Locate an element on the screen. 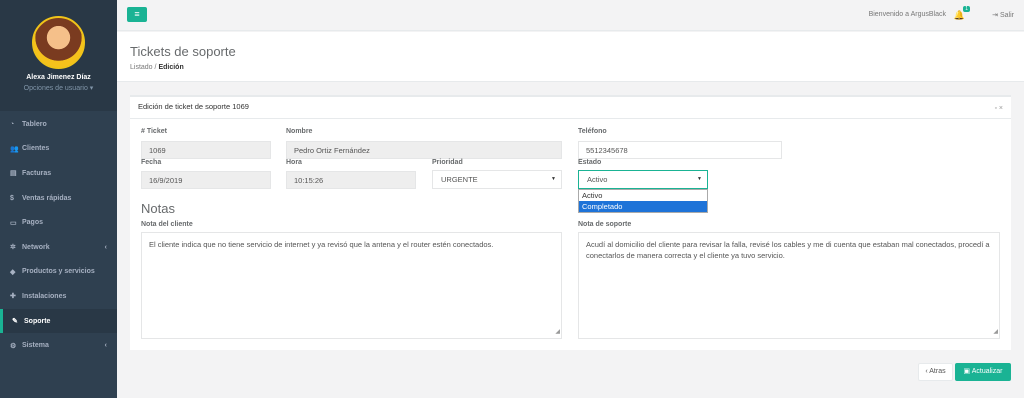 This screenshot has height=398, width=1024. update-button: ▣ Actualizar is located at coordinates (983, 372).